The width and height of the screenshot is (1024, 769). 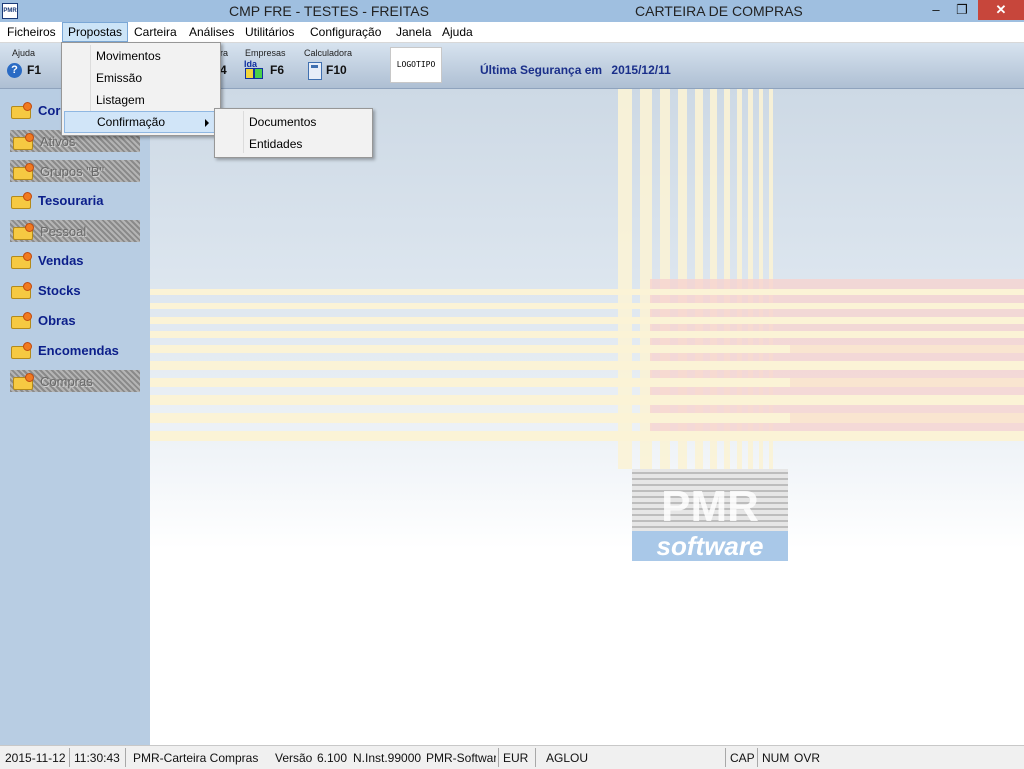 I want to click on last-backup-label: Última Segurança em, so click(x=541, y=70).